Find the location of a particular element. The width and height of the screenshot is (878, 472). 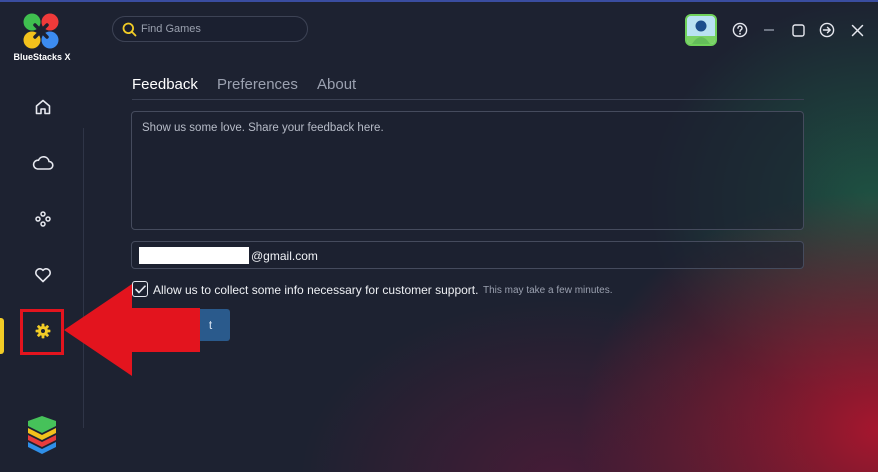

gamepad-icon is located at coordinates (43, 219).